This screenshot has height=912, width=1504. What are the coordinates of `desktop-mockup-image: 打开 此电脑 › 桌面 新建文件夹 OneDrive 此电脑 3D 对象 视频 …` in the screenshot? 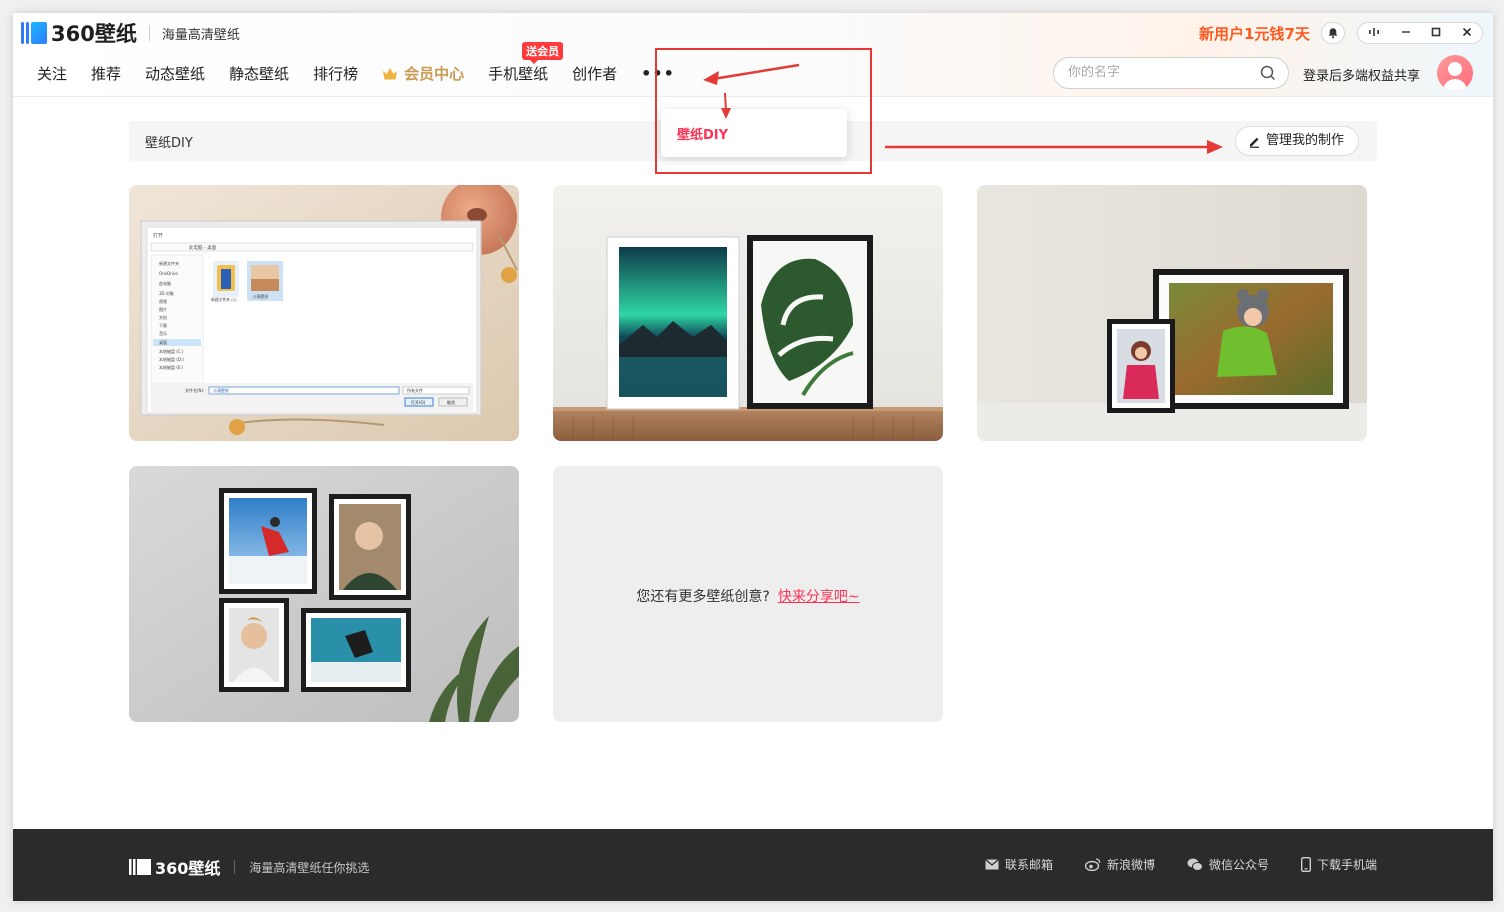 It's located at (324, 313).